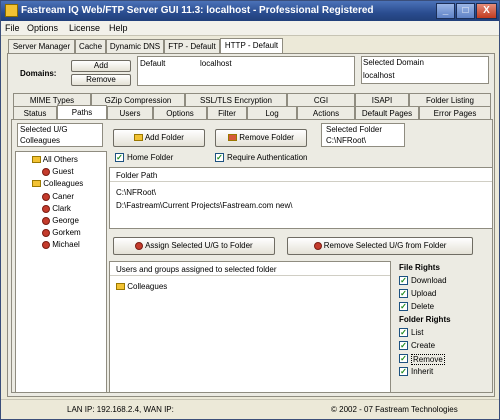 This screenshot has width=500, height=420. I want to click on selected-ug-value: Colleagues, so click(40, 140).